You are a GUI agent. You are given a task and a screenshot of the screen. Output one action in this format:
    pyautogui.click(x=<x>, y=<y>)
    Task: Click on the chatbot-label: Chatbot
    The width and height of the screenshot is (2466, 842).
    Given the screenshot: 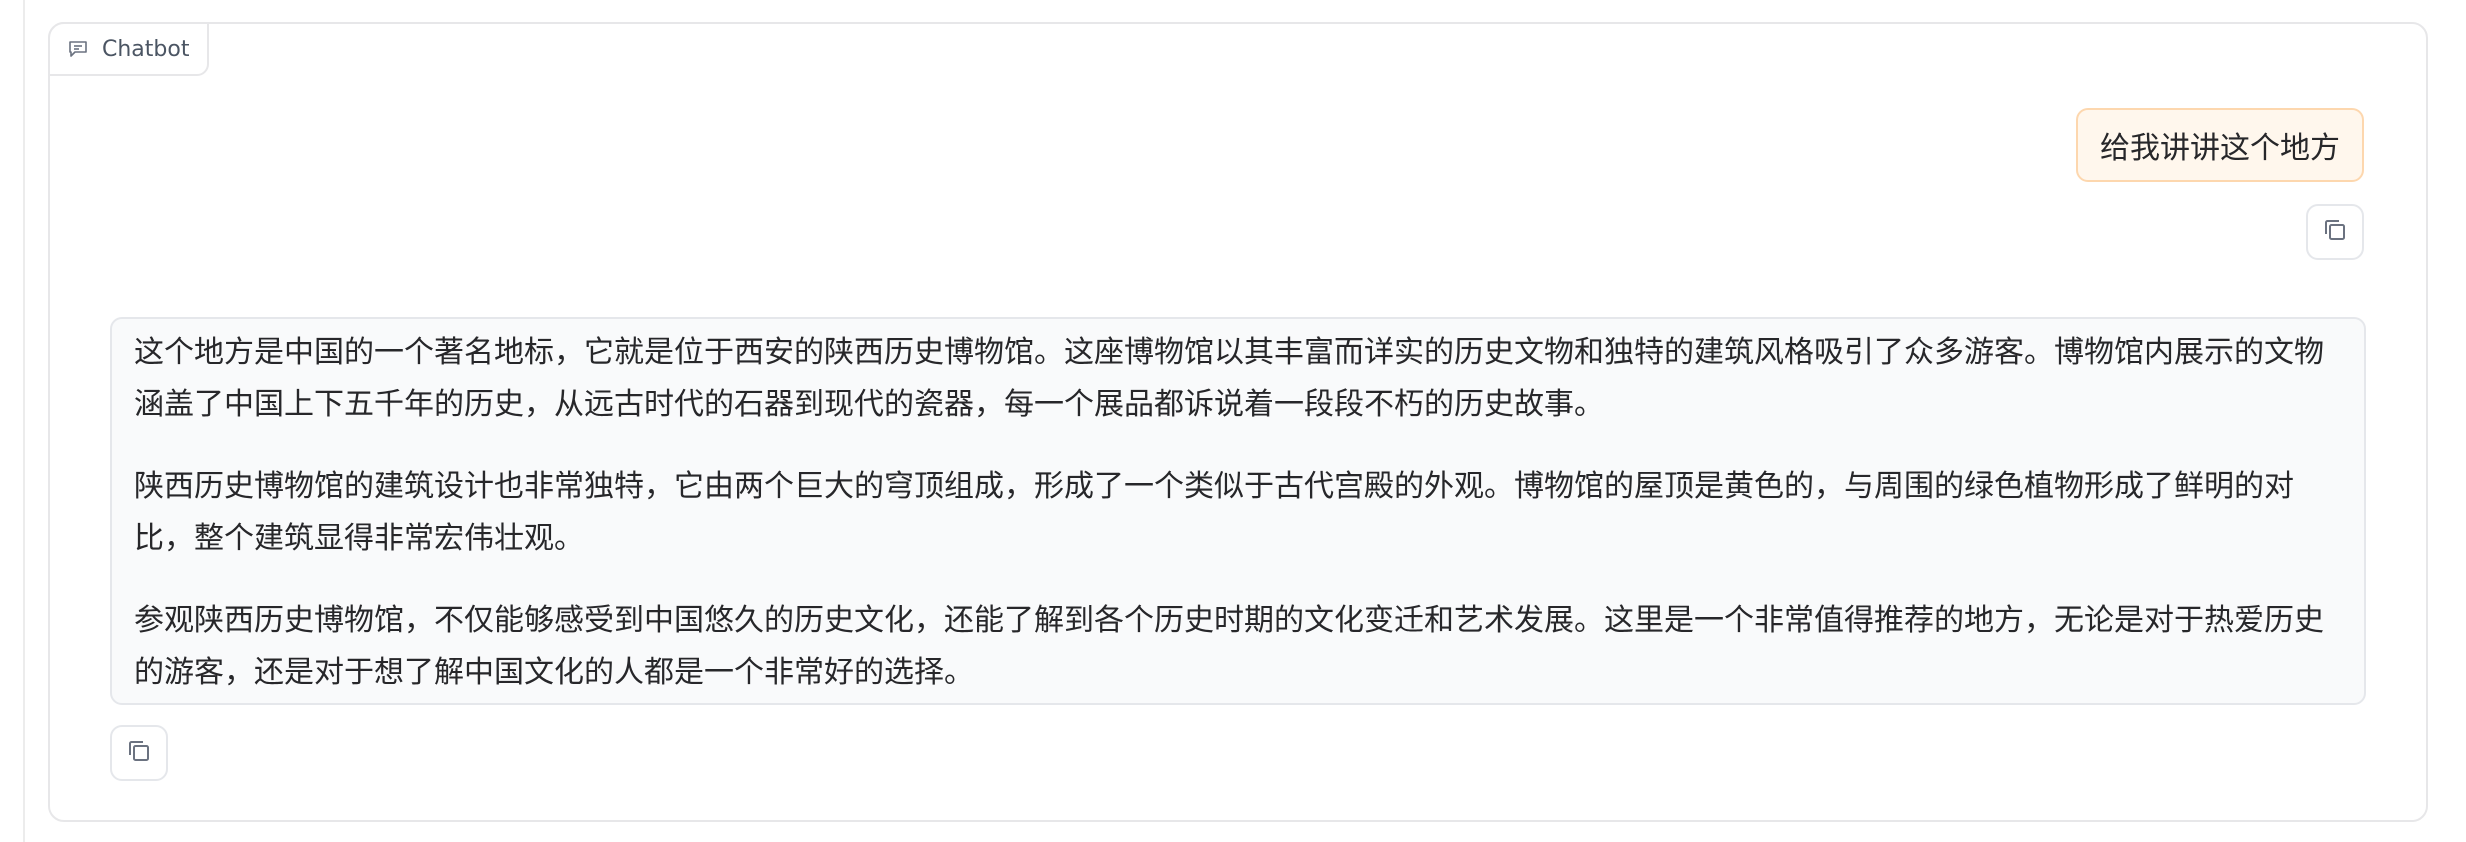 What is the action you would take?
    pyautogui.click(x=129, y=49)
    